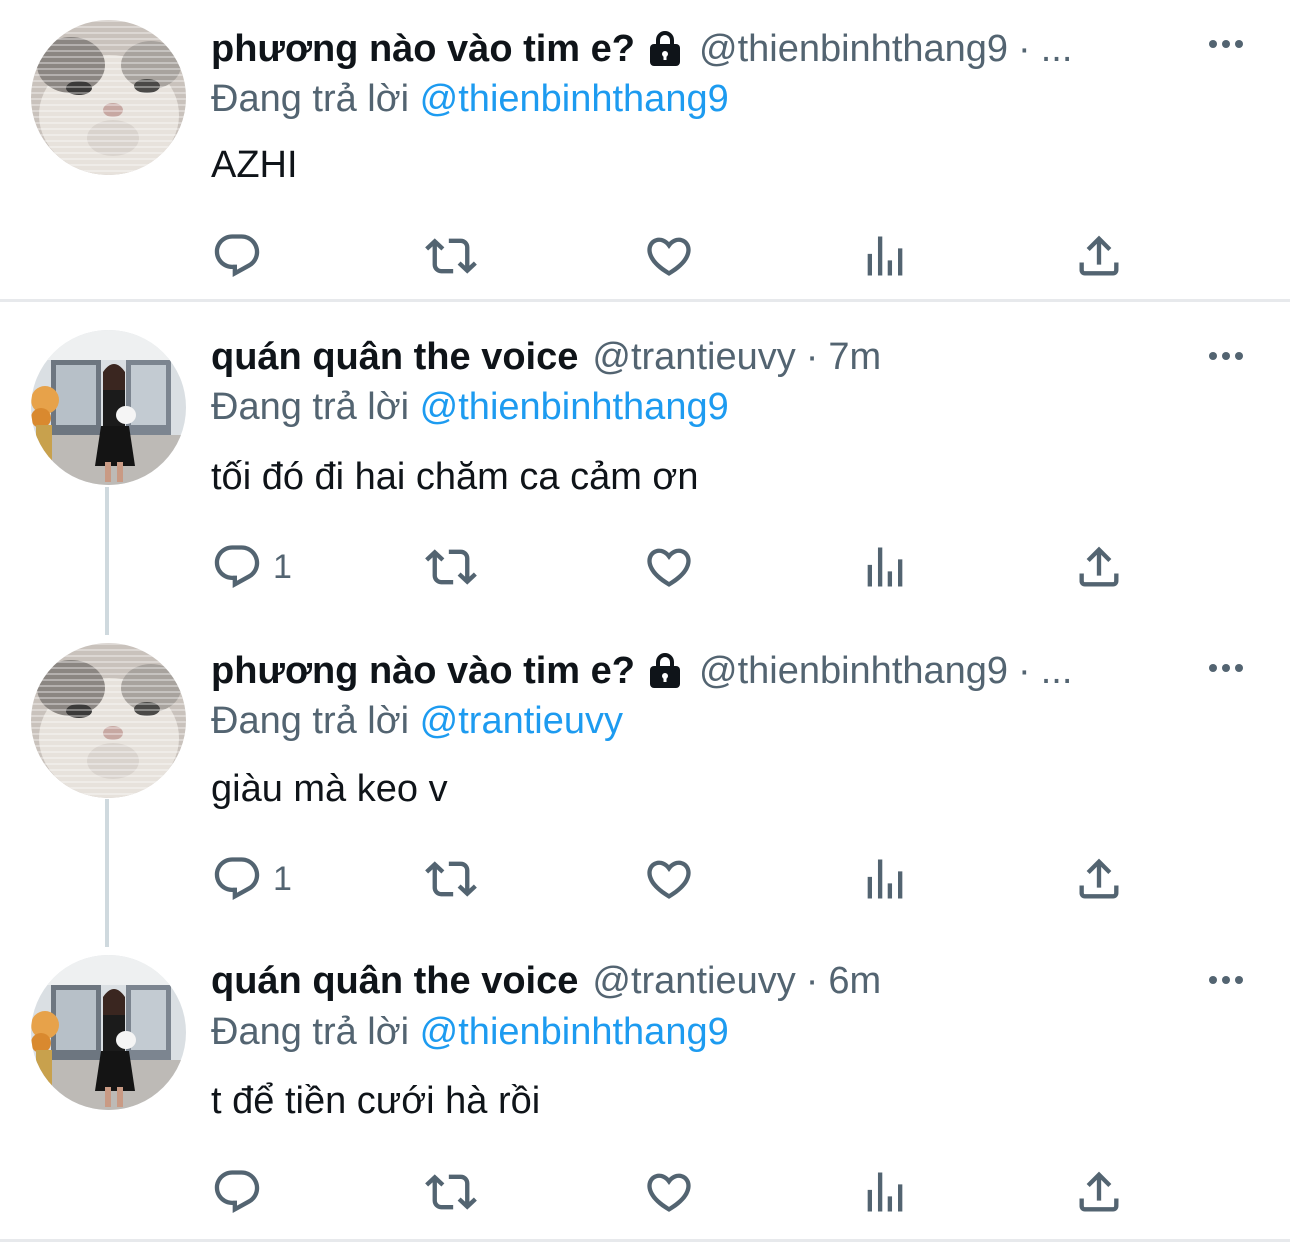  What do you see at coordinates (376, 1101) in the screenshot?
I see `tweet-text: t để tiền cưới hà rồi` at bounding box center [376, 1101].